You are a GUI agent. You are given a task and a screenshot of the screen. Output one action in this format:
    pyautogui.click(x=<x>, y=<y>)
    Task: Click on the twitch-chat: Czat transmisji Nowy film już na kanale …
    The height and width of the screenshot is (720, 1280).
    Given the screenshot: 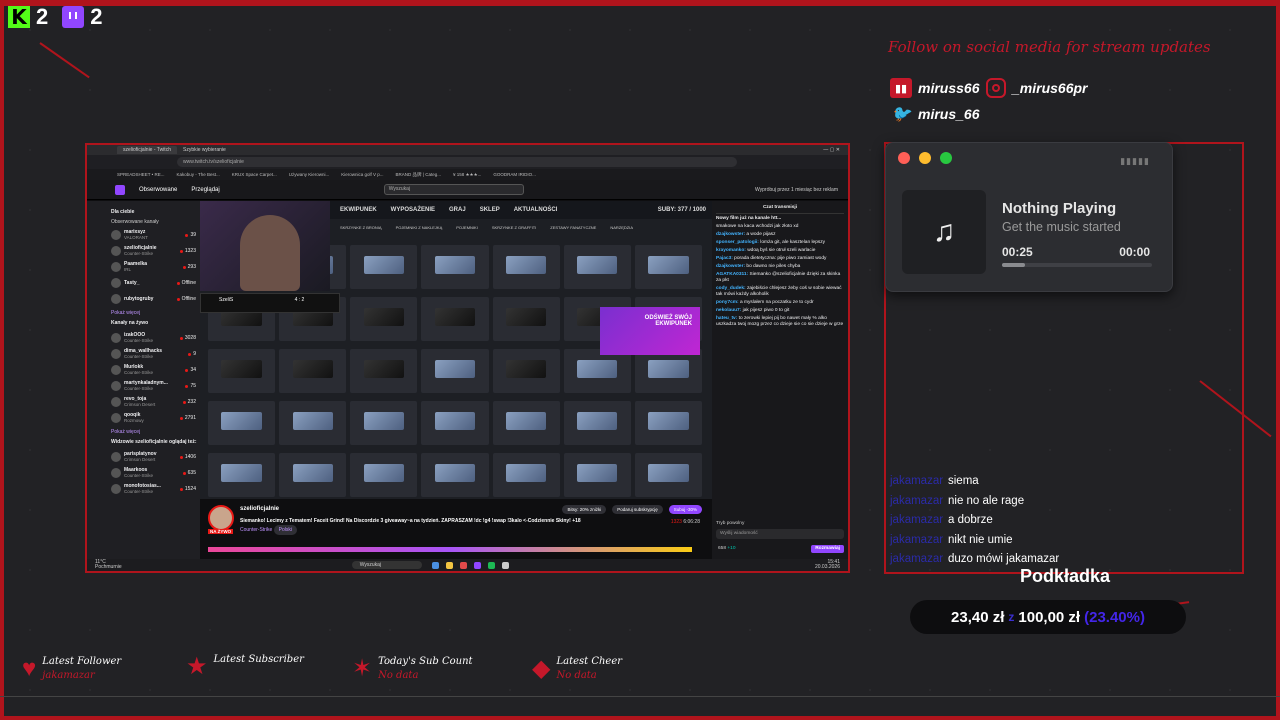 What is the action you would take?
    pyautogui.click(x=780, y=382)
    